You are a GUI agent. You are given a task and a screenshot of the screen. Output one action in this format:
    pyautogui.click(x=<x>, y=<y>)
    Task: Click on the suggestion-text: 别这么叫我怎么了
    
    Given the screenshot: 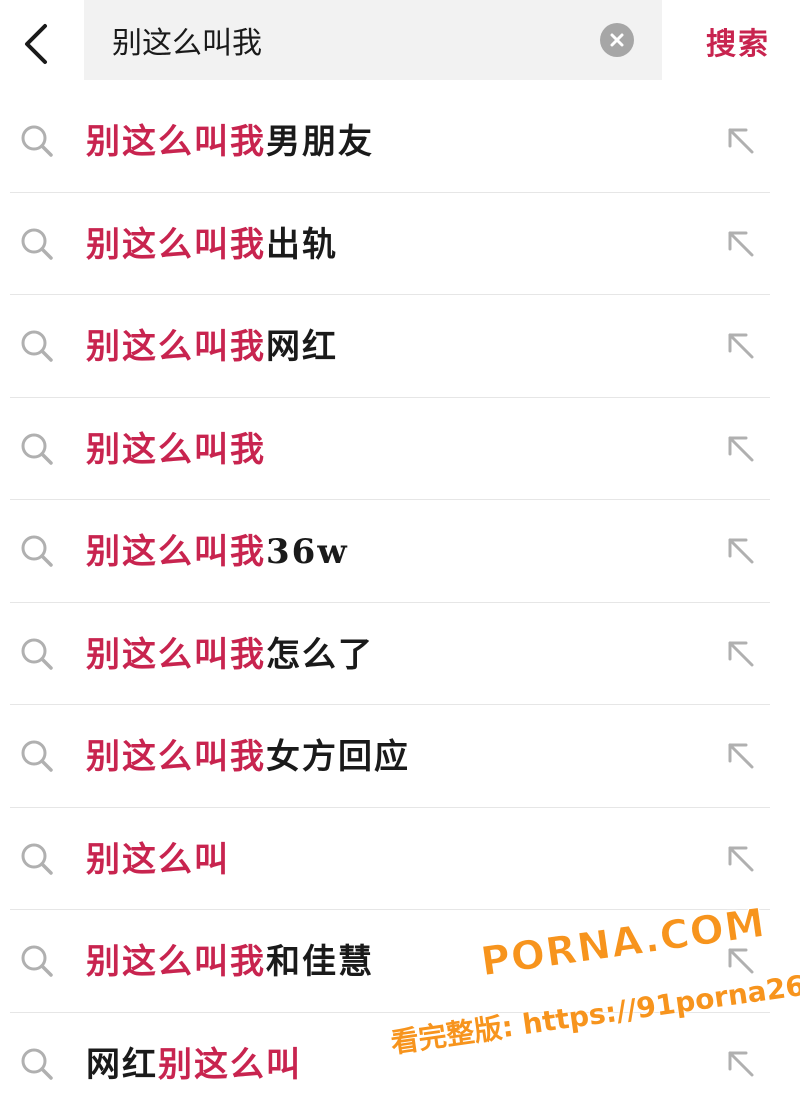 What is the action you would take?
    pyautogui.click(x=230, y=655)
    